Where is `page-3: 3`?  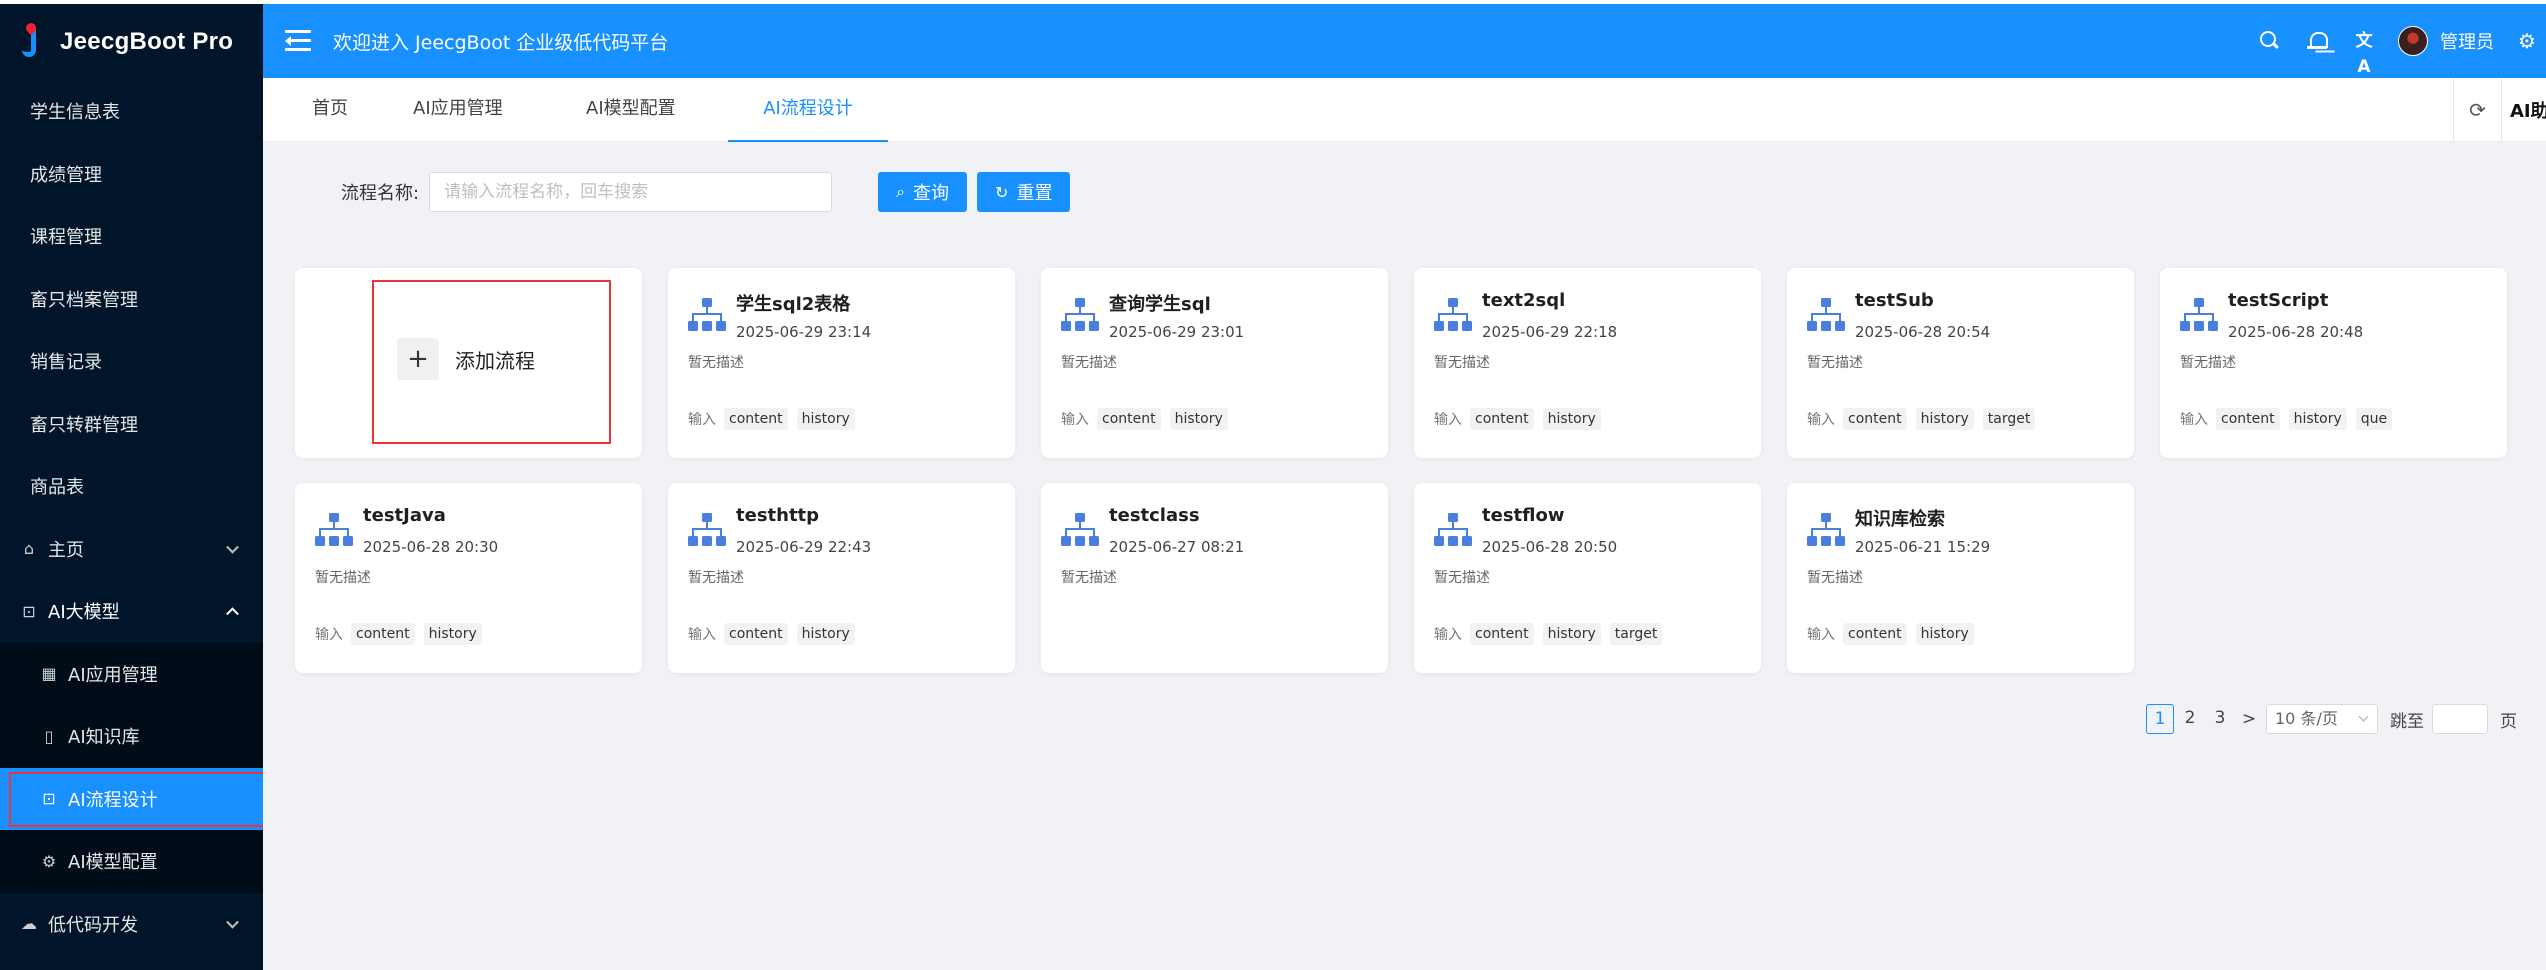
page-3: 3 is located at coordinates (2220, 719).